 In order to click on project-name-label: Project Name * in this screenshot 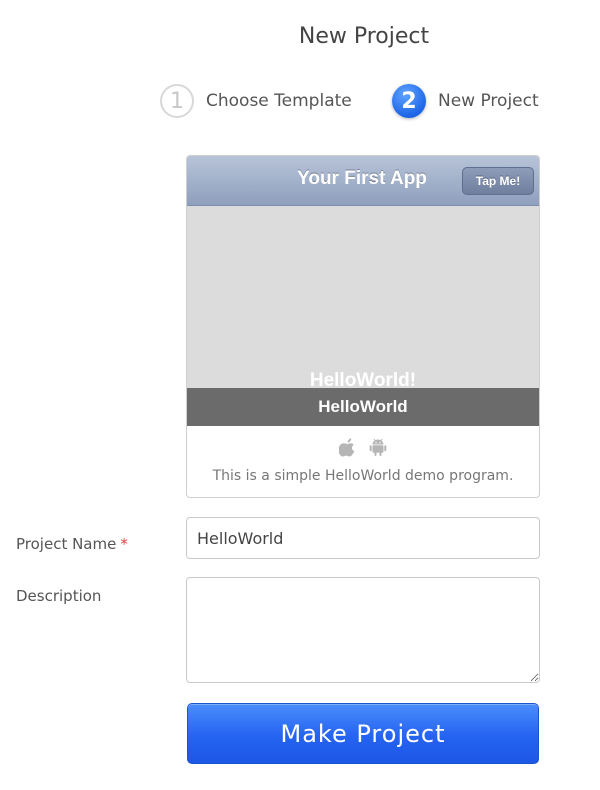, I will do `click(72, 544)`.